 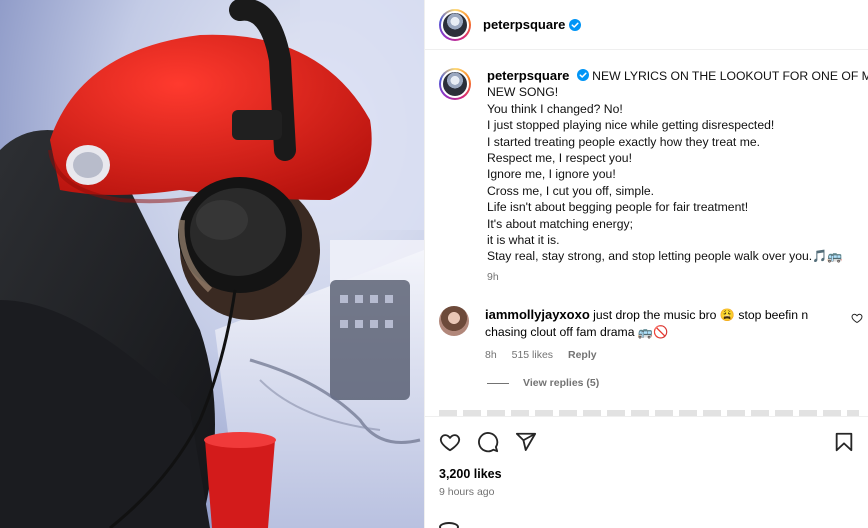 I want to click on author-username: peterpsquare, so click(x=524, y=24).